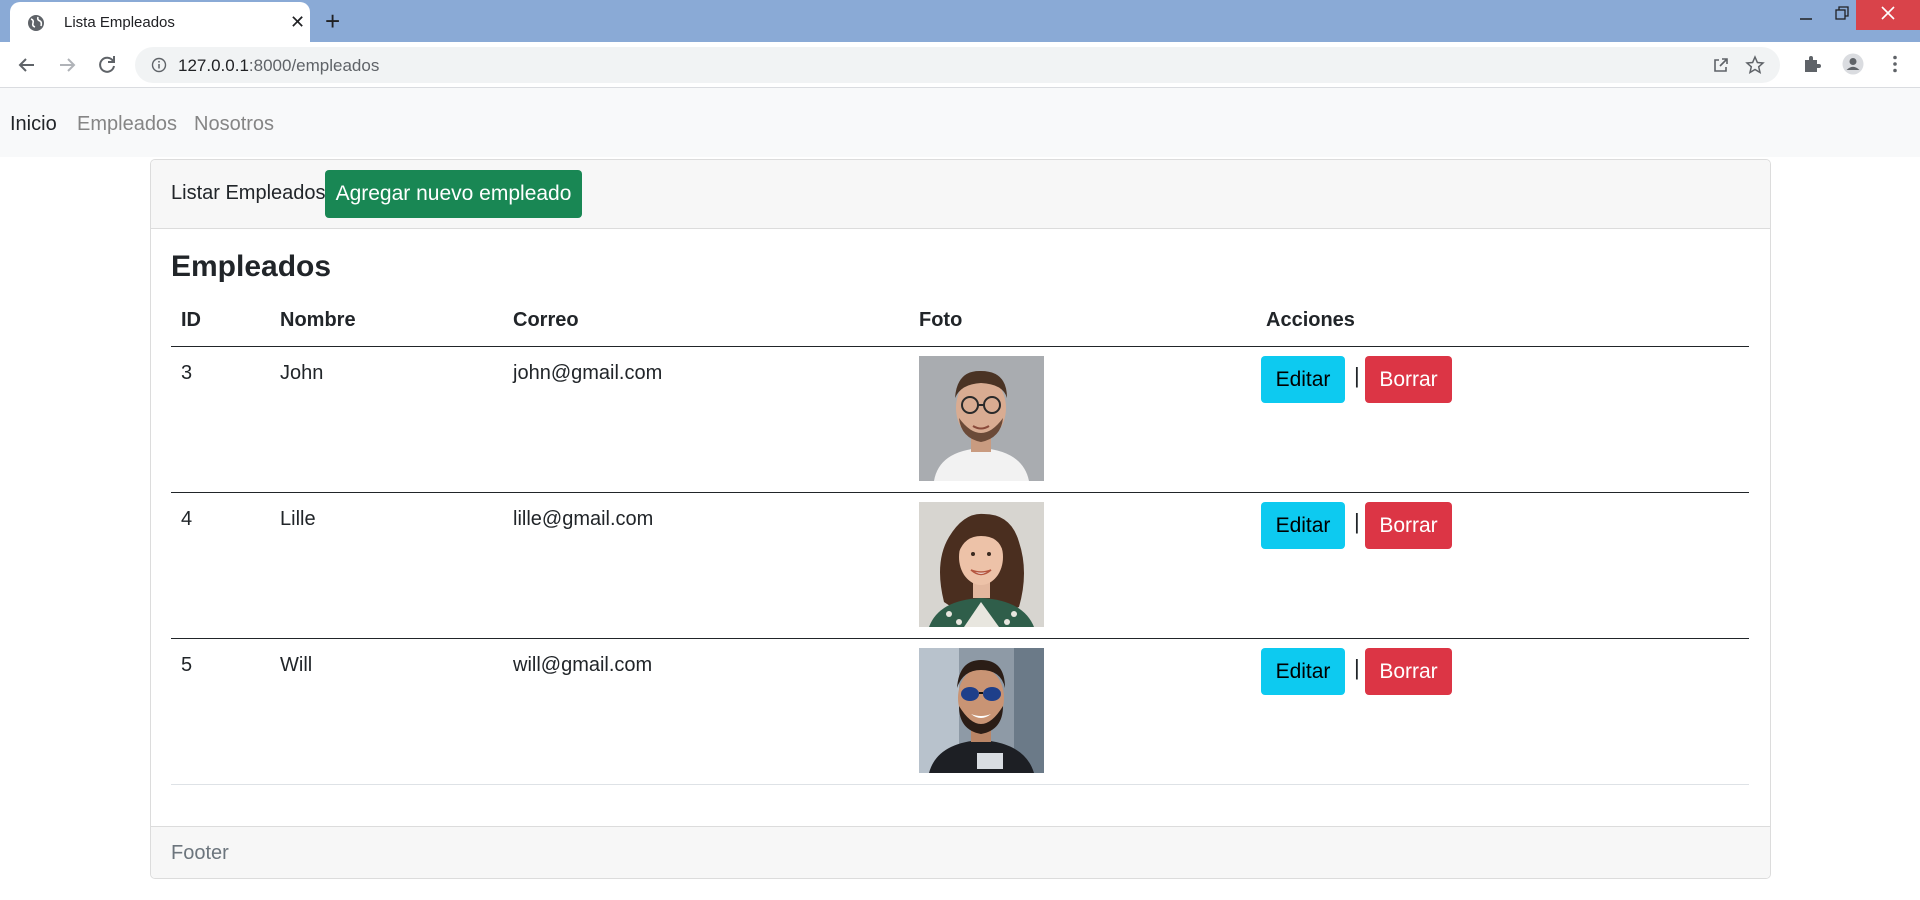 The width and height of the screenshot is (1920, 900). I want to click on restore-icon, so click(1842, 13).